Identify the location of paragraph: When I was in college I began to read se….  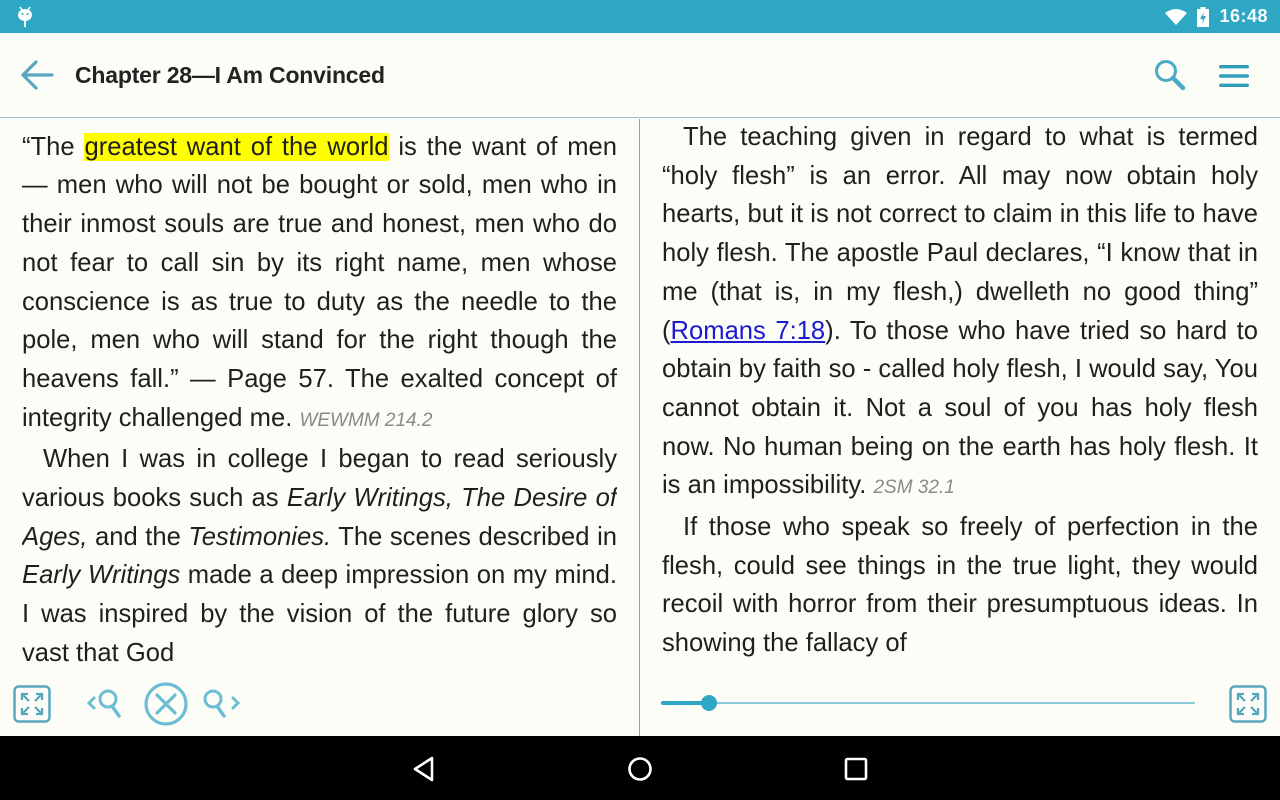
(319, 556).